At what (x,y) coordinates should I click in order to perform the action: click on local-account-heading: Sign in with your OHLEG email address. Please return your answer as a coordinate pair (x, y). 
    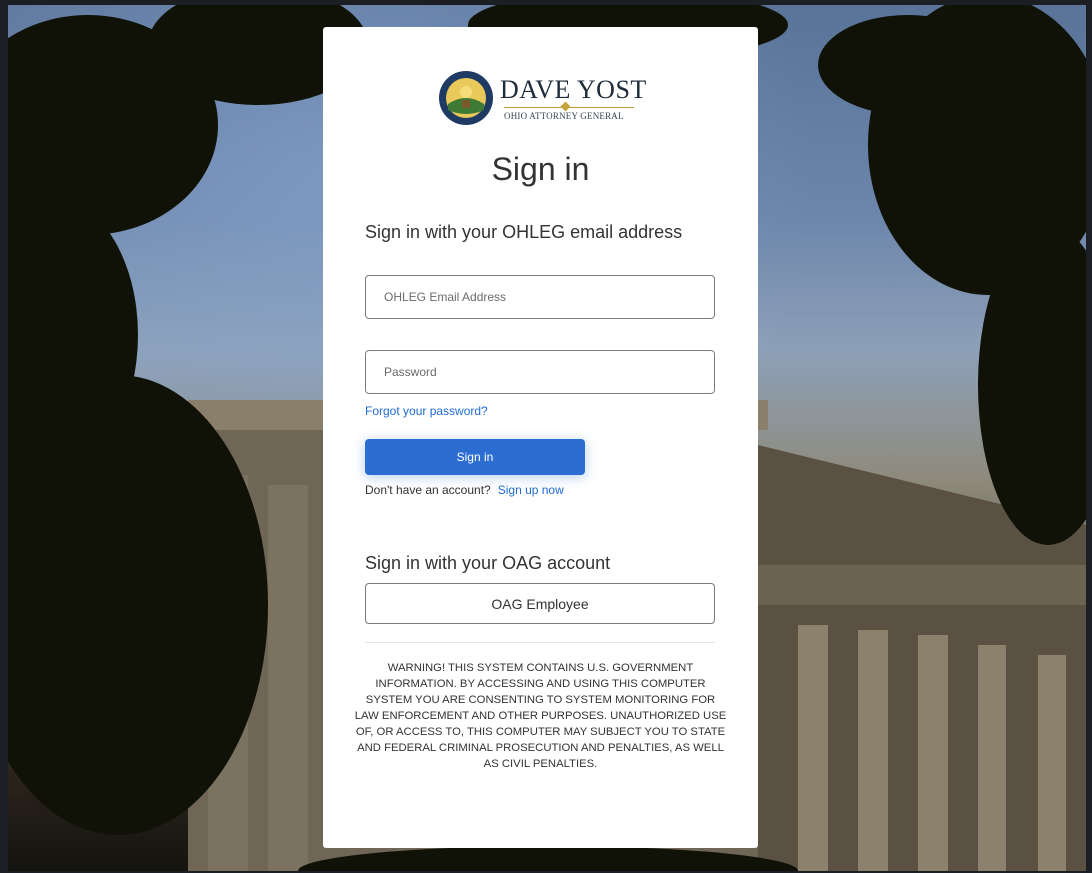
    Looking at the image, I should click on (524, 232).